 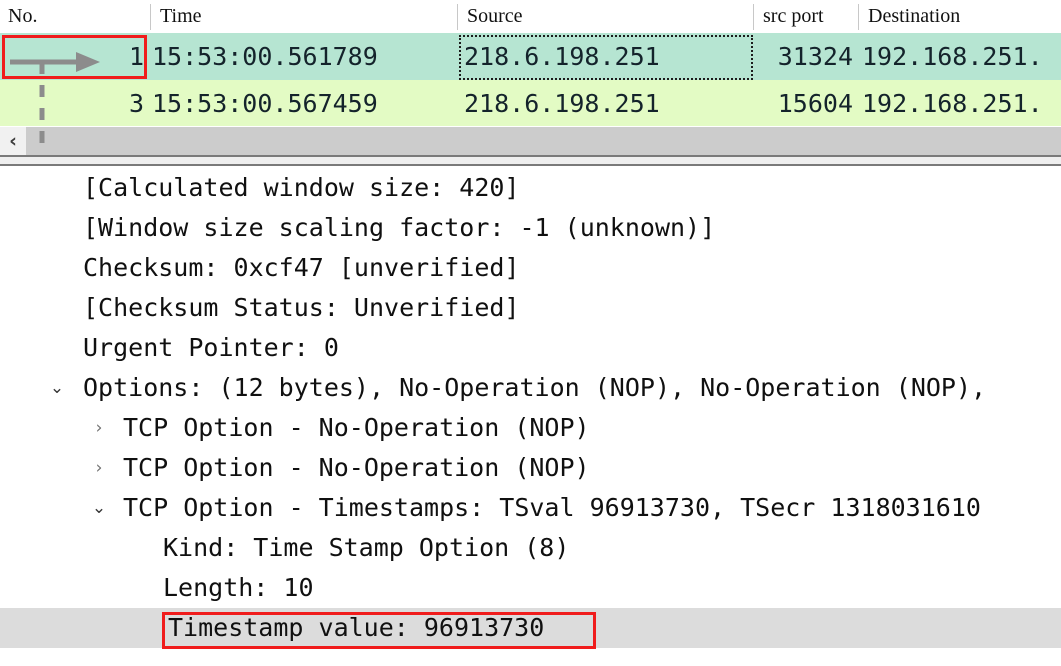 What do you see at coordinates (805, 103) in the screenshot?
I see `cell-src-port: 15604` at bounding box center [805, 103].